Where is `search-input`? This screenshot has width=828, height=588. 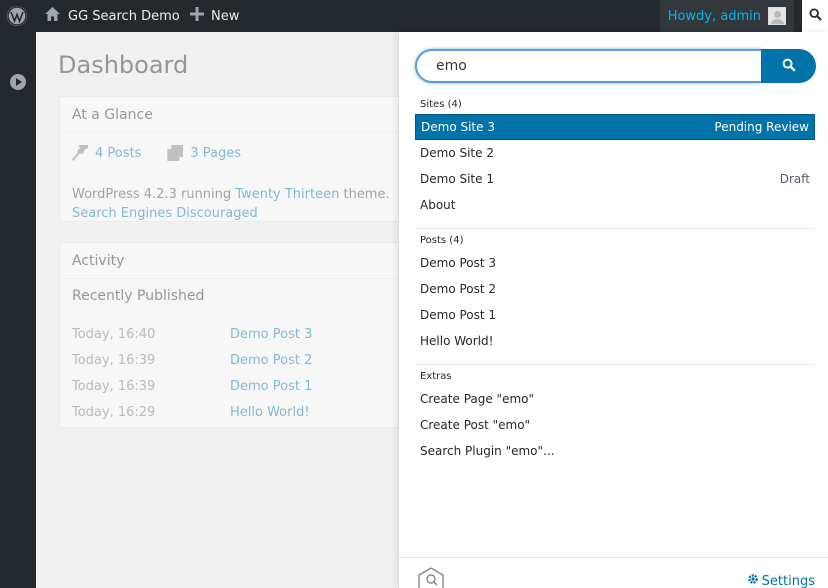 search-input is located at coordinates (588, 66).